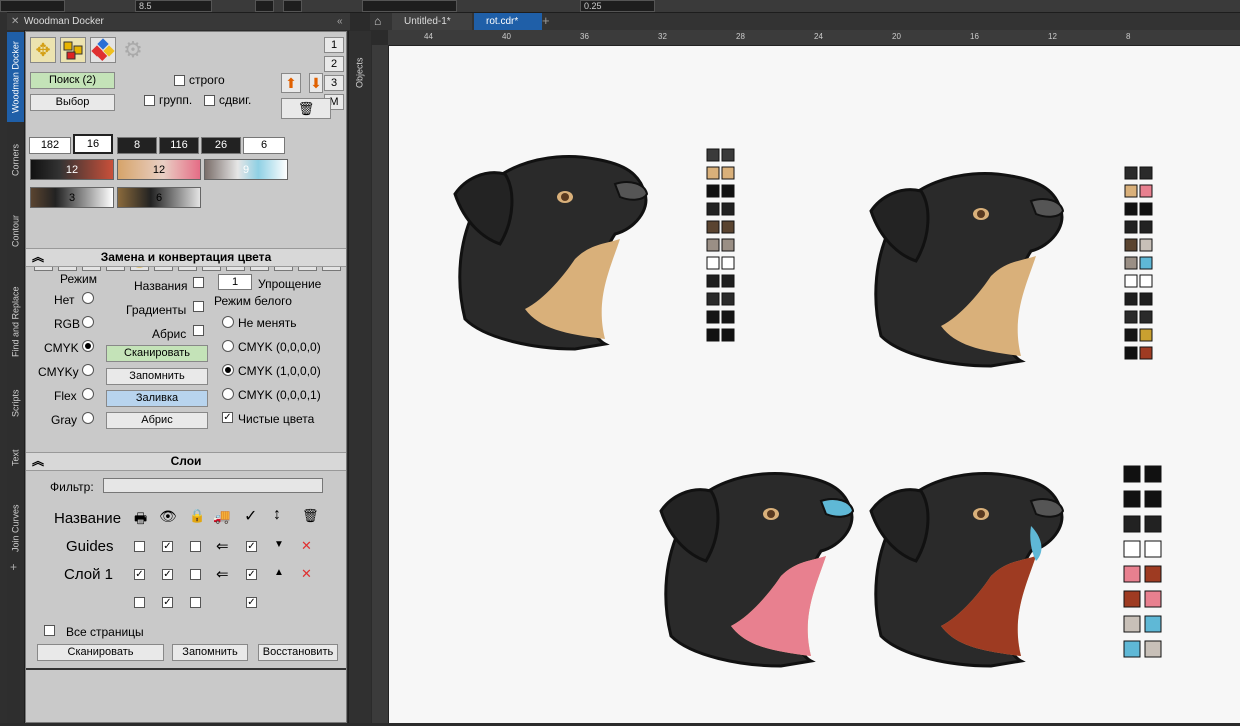  I want to click on outline-checkbox, so click(198, 330).